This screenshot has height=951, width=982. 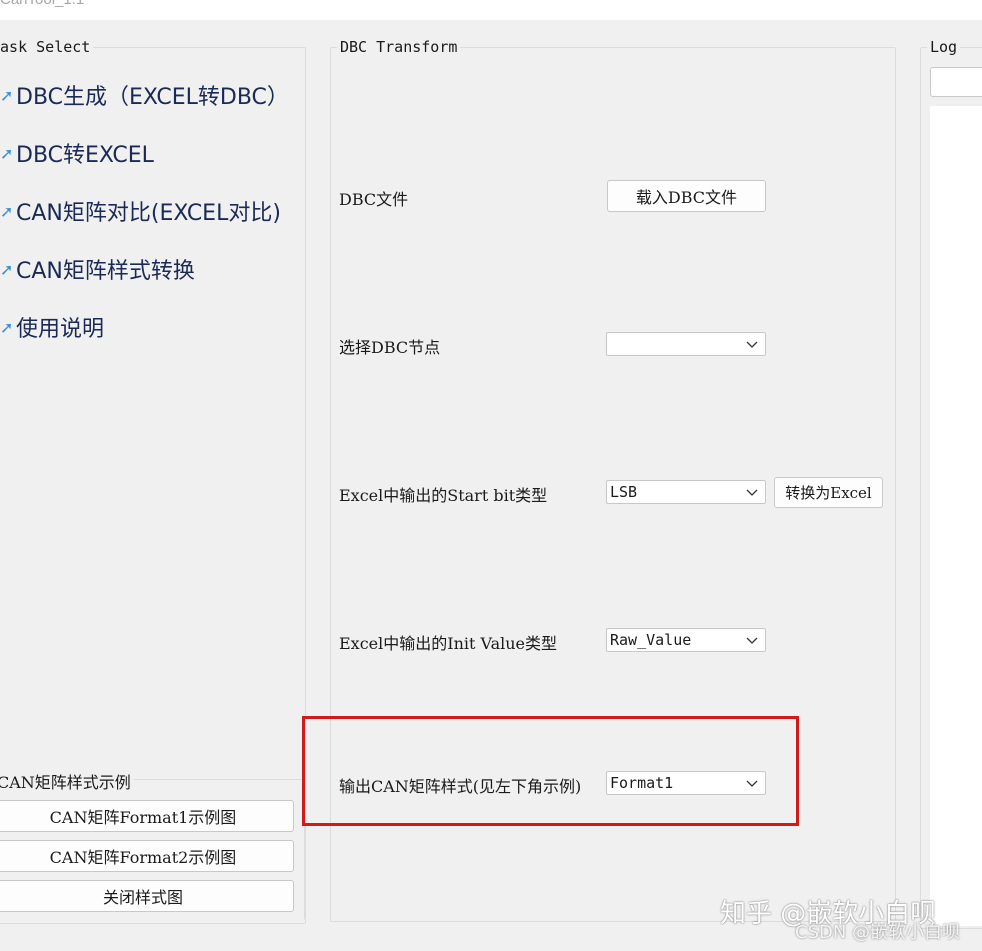 What do you see at coordinates (390, 347) in the screenshot?
I see `dbc-node-label: 选择DBC节点` at bounding box center [390, 347].